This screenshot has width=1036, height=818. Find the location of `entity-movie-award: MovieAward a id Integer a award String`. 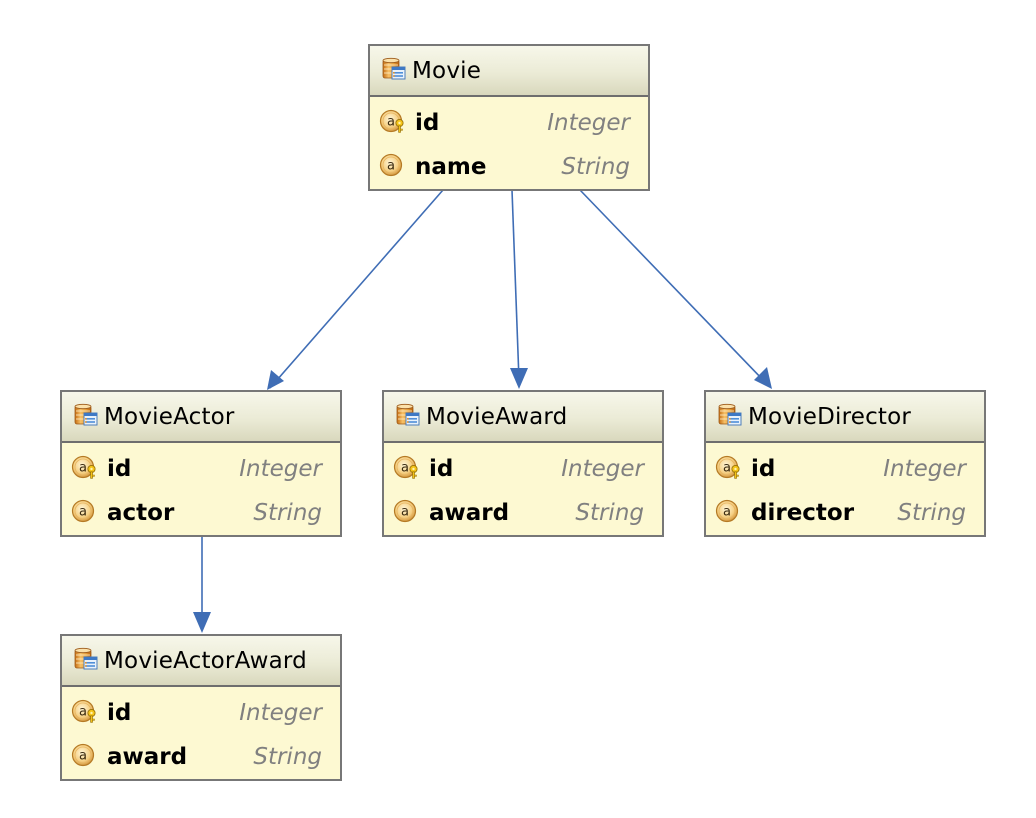

entity-movie-award: MovieAward a id Integer a award String is located at coordinates (523, 463).